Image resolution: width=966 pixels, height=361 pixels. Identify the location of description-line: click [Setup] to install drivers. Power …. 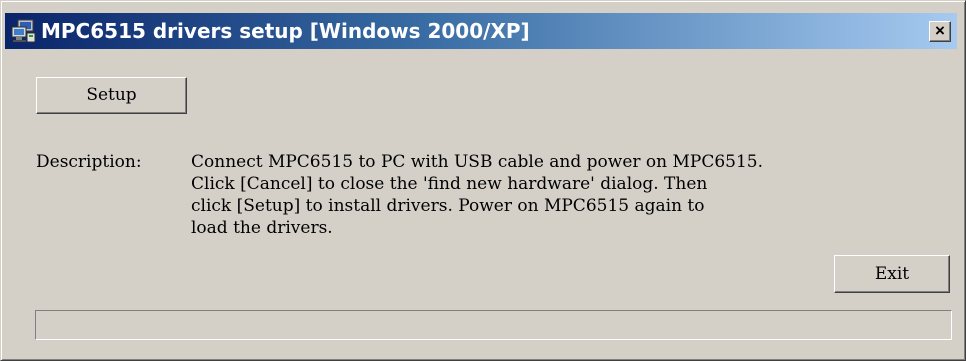
(448, 206).